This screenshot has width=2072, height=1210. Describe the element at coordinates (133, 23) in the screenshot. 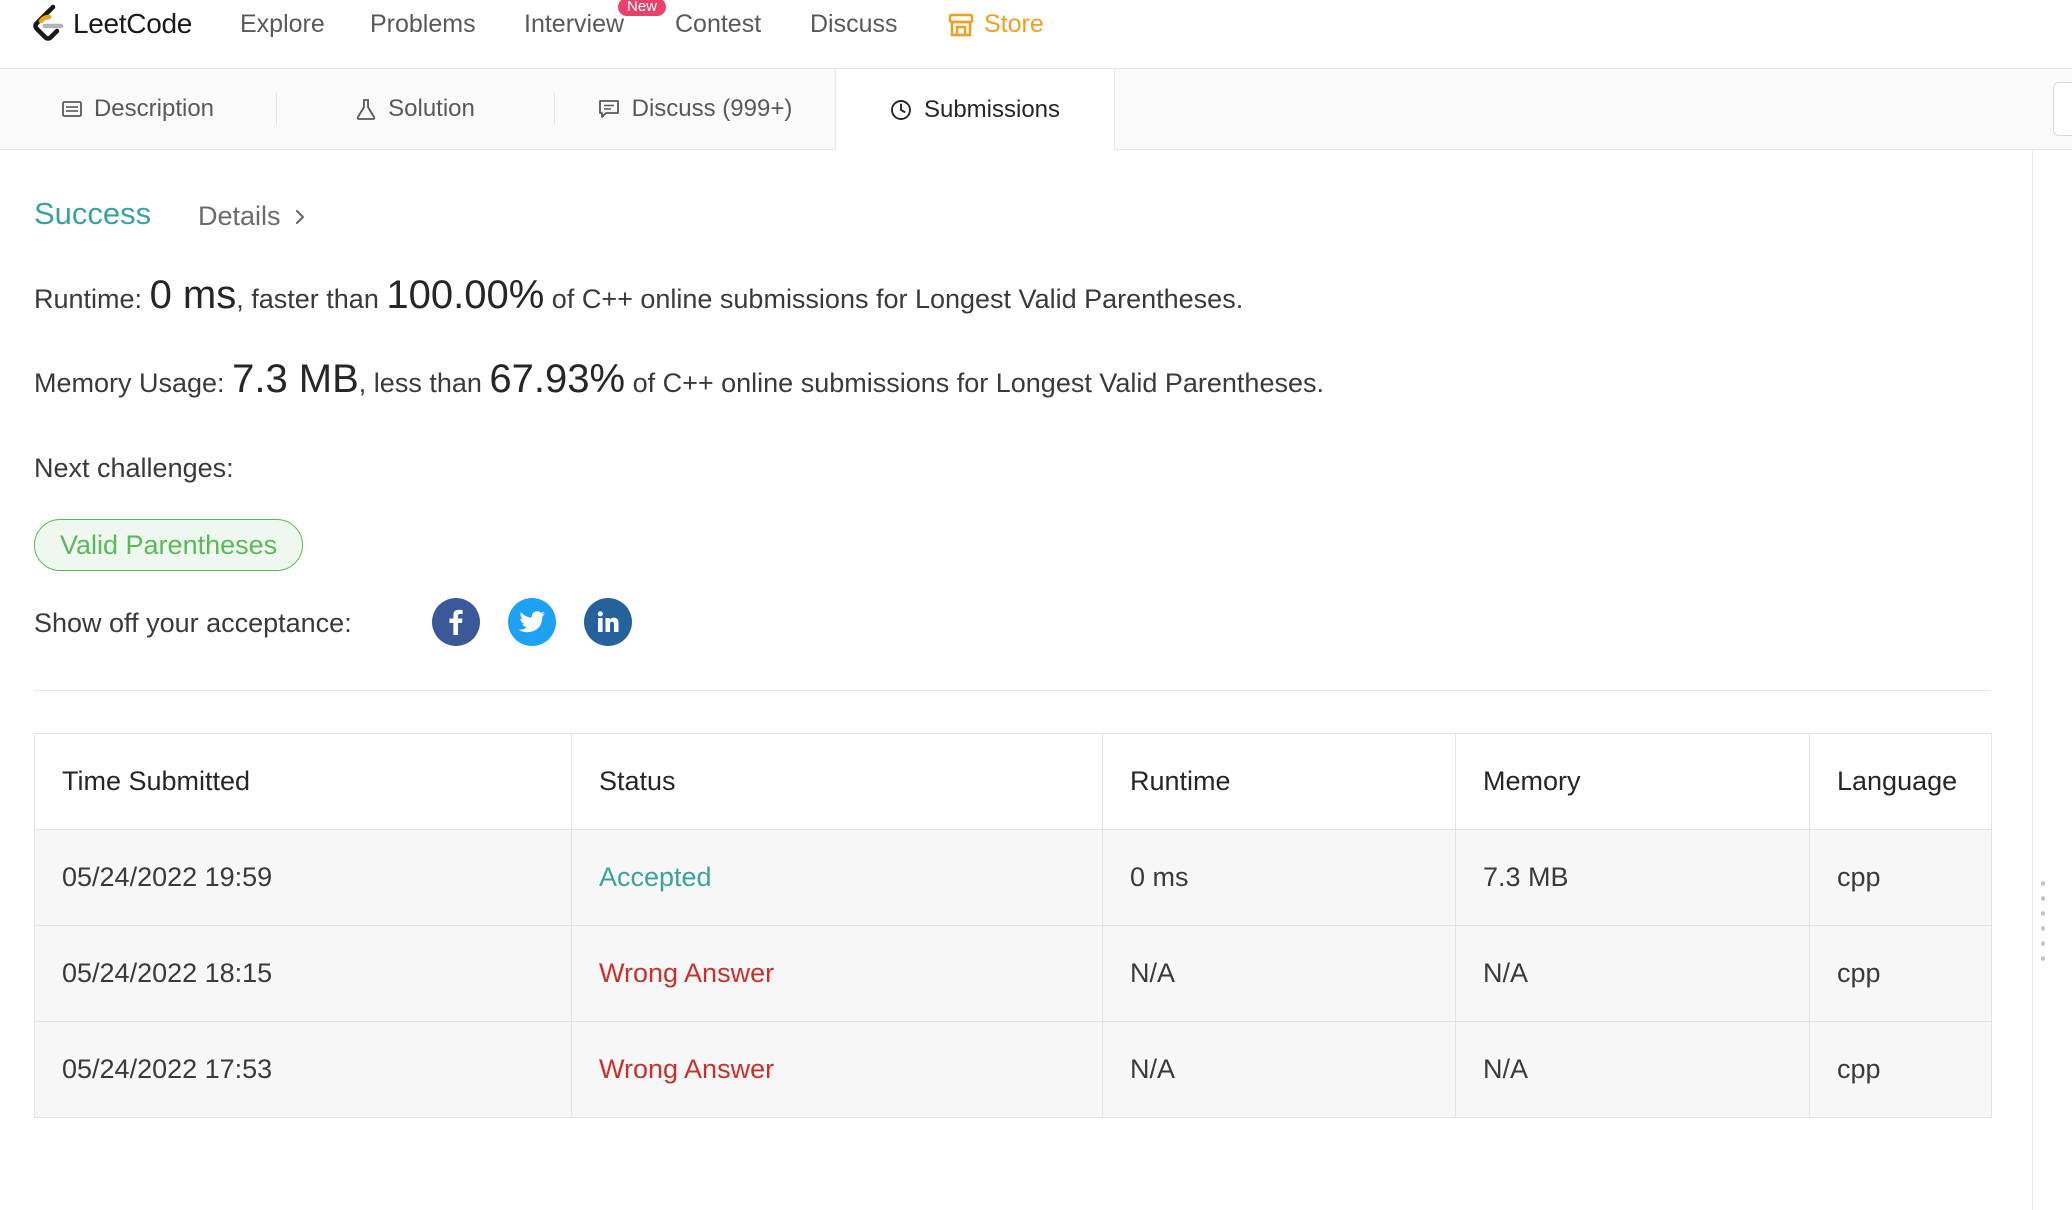

I see `logo-text: LeetCode` at that location.